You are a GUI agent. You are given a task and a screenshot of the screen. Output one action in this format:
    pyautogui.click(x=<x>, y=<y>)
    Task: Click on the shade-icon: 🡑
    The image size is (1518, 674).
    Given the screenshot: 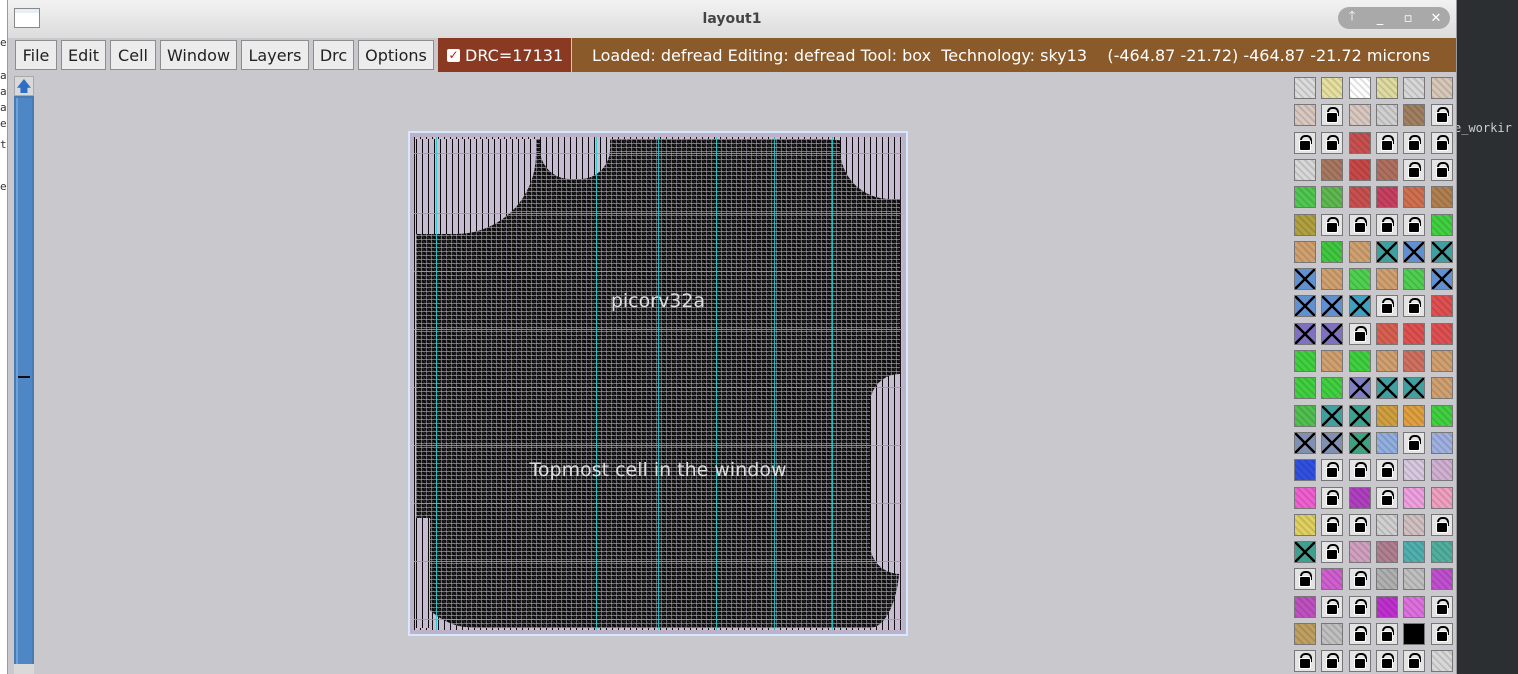 What is the action you would take?
    pyautogui.click(x=1352, y=18)
    